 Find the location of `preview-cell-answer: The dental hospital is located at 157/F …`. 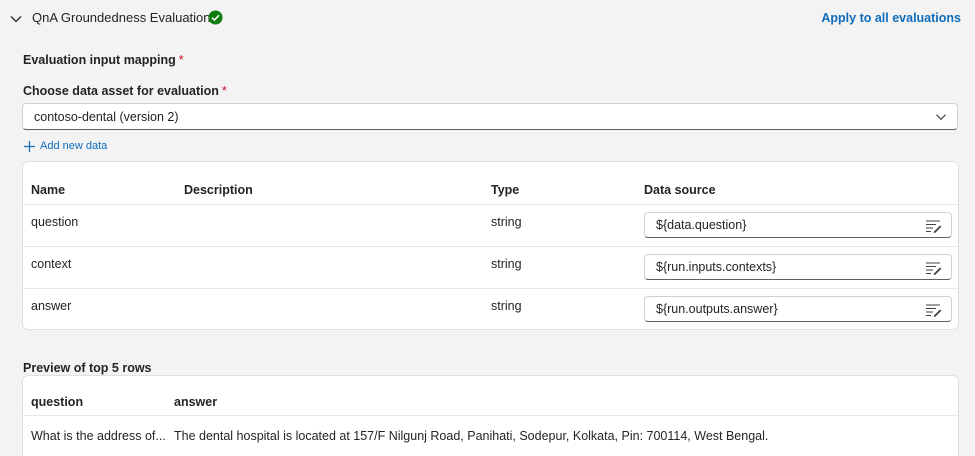

preview-cell-answer: The dental hospital is located at 157/F … is located at coordinates (471, 436).